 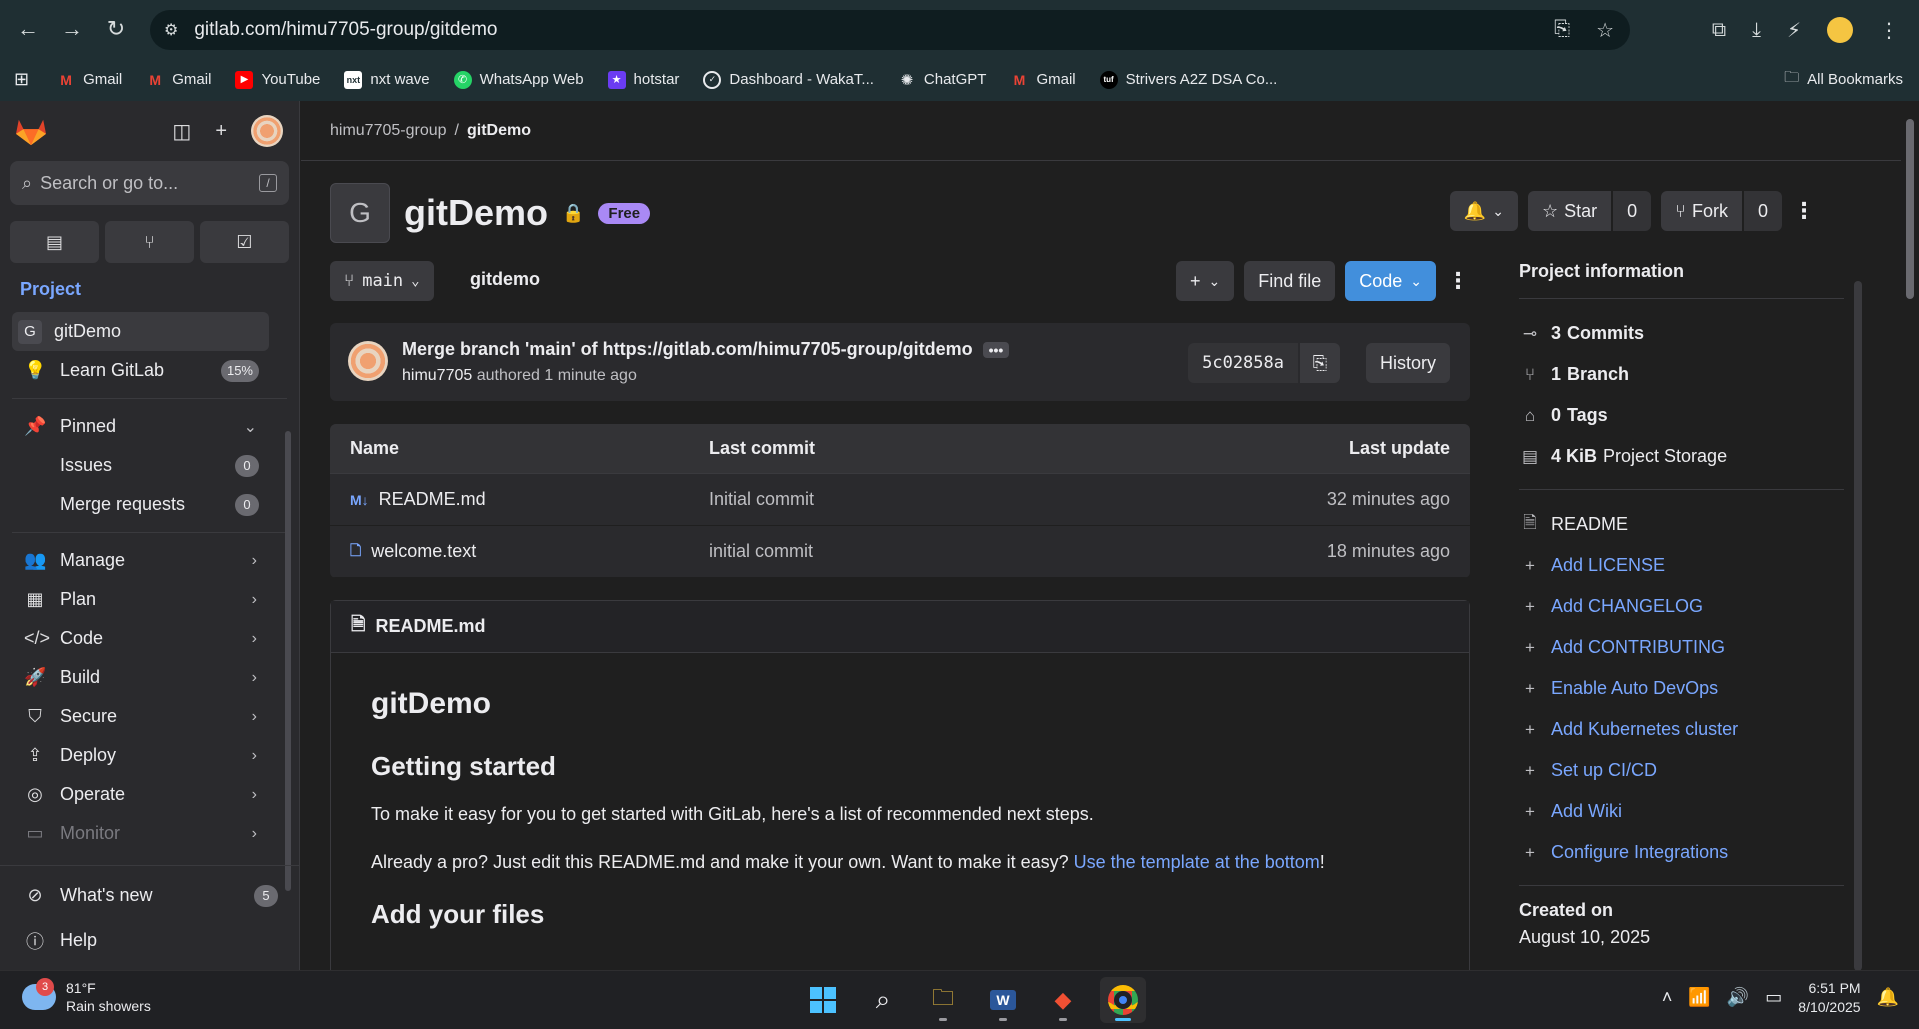 What do you see at coordinates (1794, 30) in the screenshot?
I see `performance-icon: ⚡` at bounding box center [1794, 30].